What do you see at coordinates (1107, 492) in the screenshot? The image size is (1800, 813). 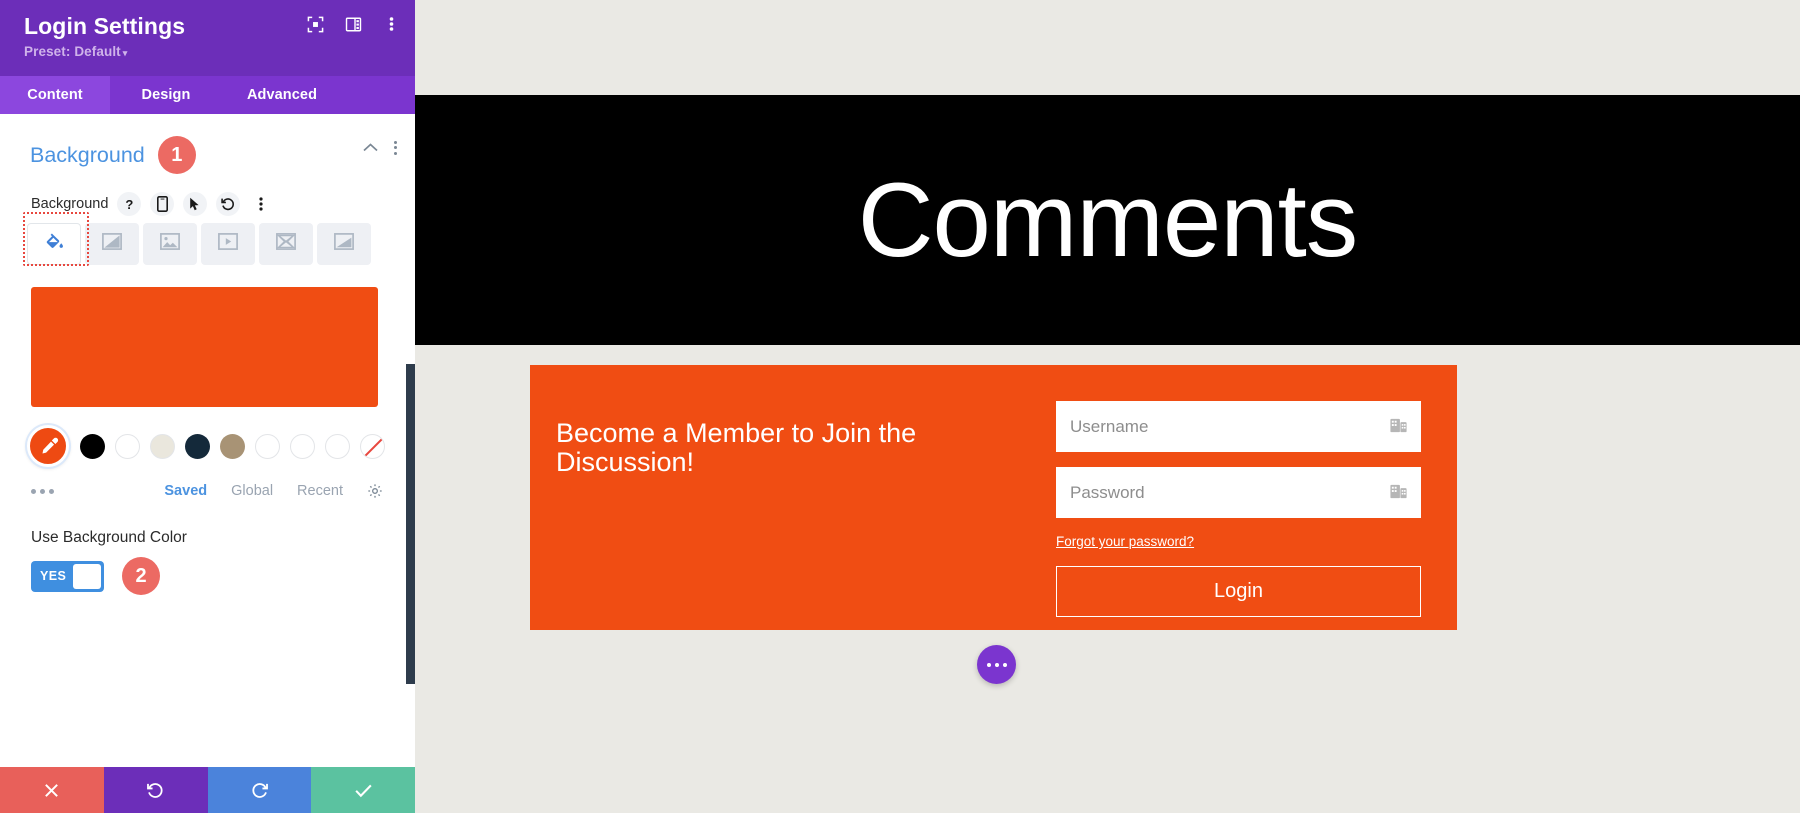 I see `password-placeholder: Password` at bounding box center [1107, 492].